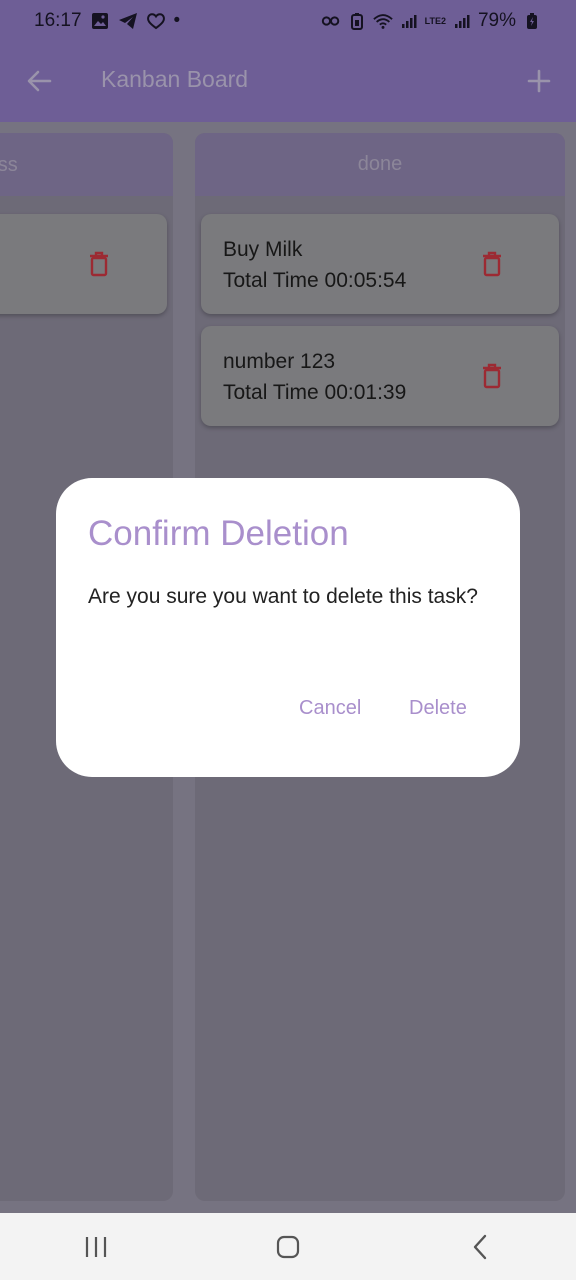 This screenshot has width=576, height=1280. What do you see at coordinates (175, 79) in the screenshot?
I see `page-title: Kanban Board` at bounding box center [175, 79].